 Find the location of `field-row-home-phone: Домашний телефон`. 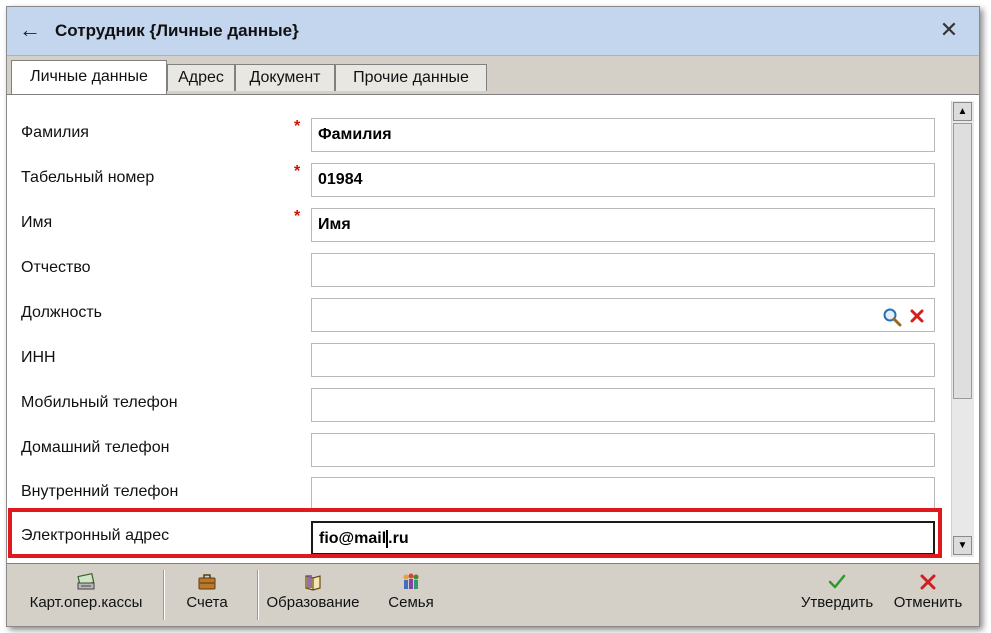

field-row-home-phone: Домашний телефон is located at coordinates (477, 449).